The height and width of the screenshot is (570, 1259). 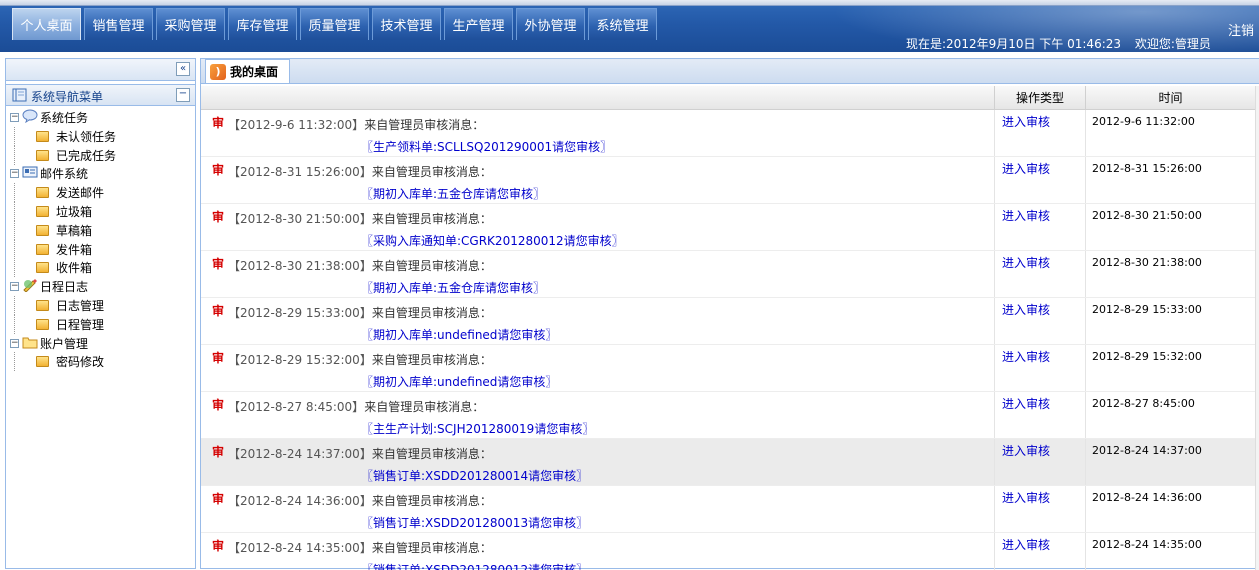 I want to click on tree-item-label: 发件箱, so click(x=74, y=249).